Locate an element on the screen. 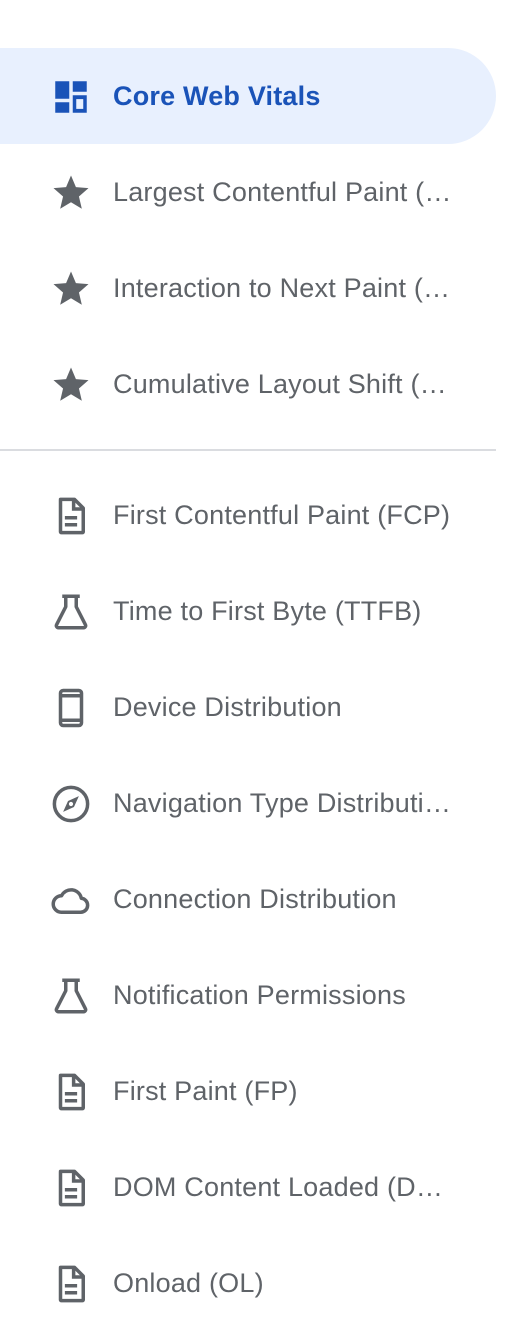  nav-item-first-paint: First Paint (FP) is located at coordinates (248, 1091).